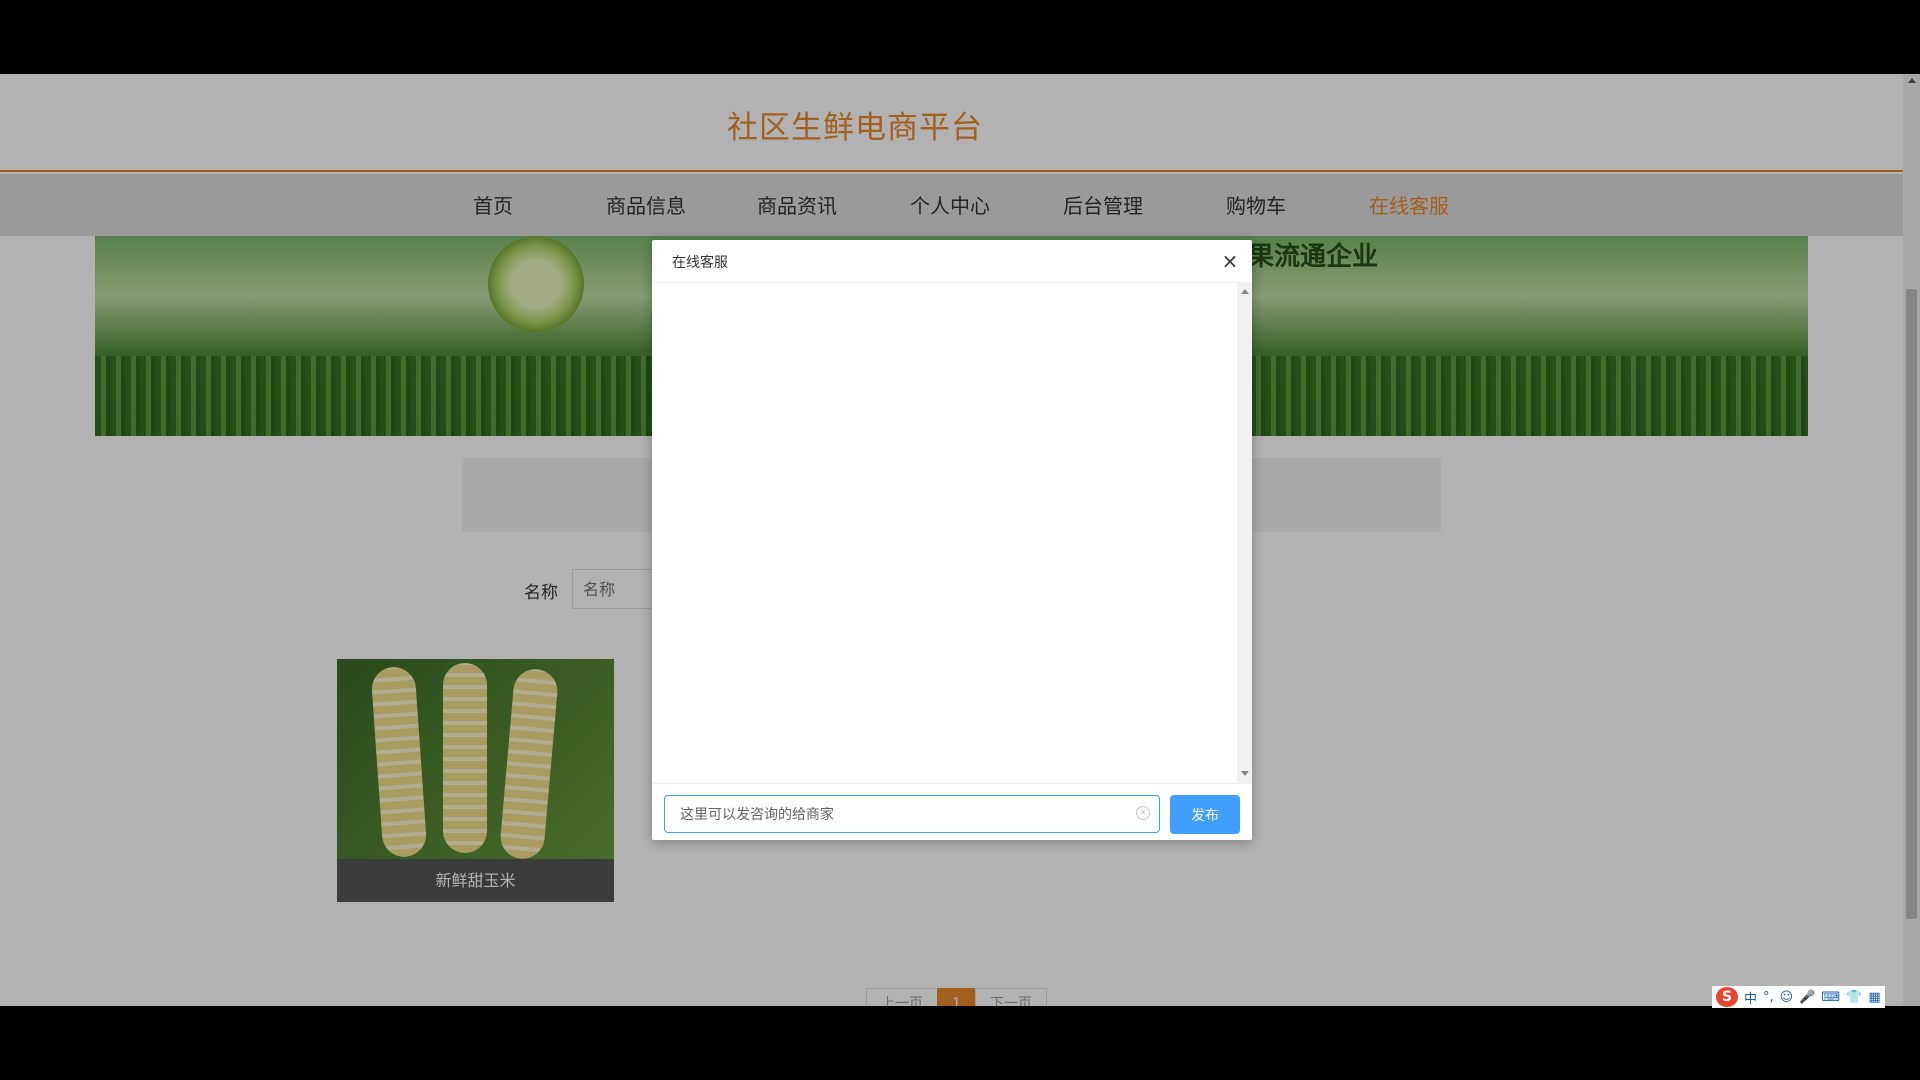  What do you see at coordinates (1245, 773) in the screenshot?
I see `chat-scroll-down-icon` at bounding box center [1245, 773].